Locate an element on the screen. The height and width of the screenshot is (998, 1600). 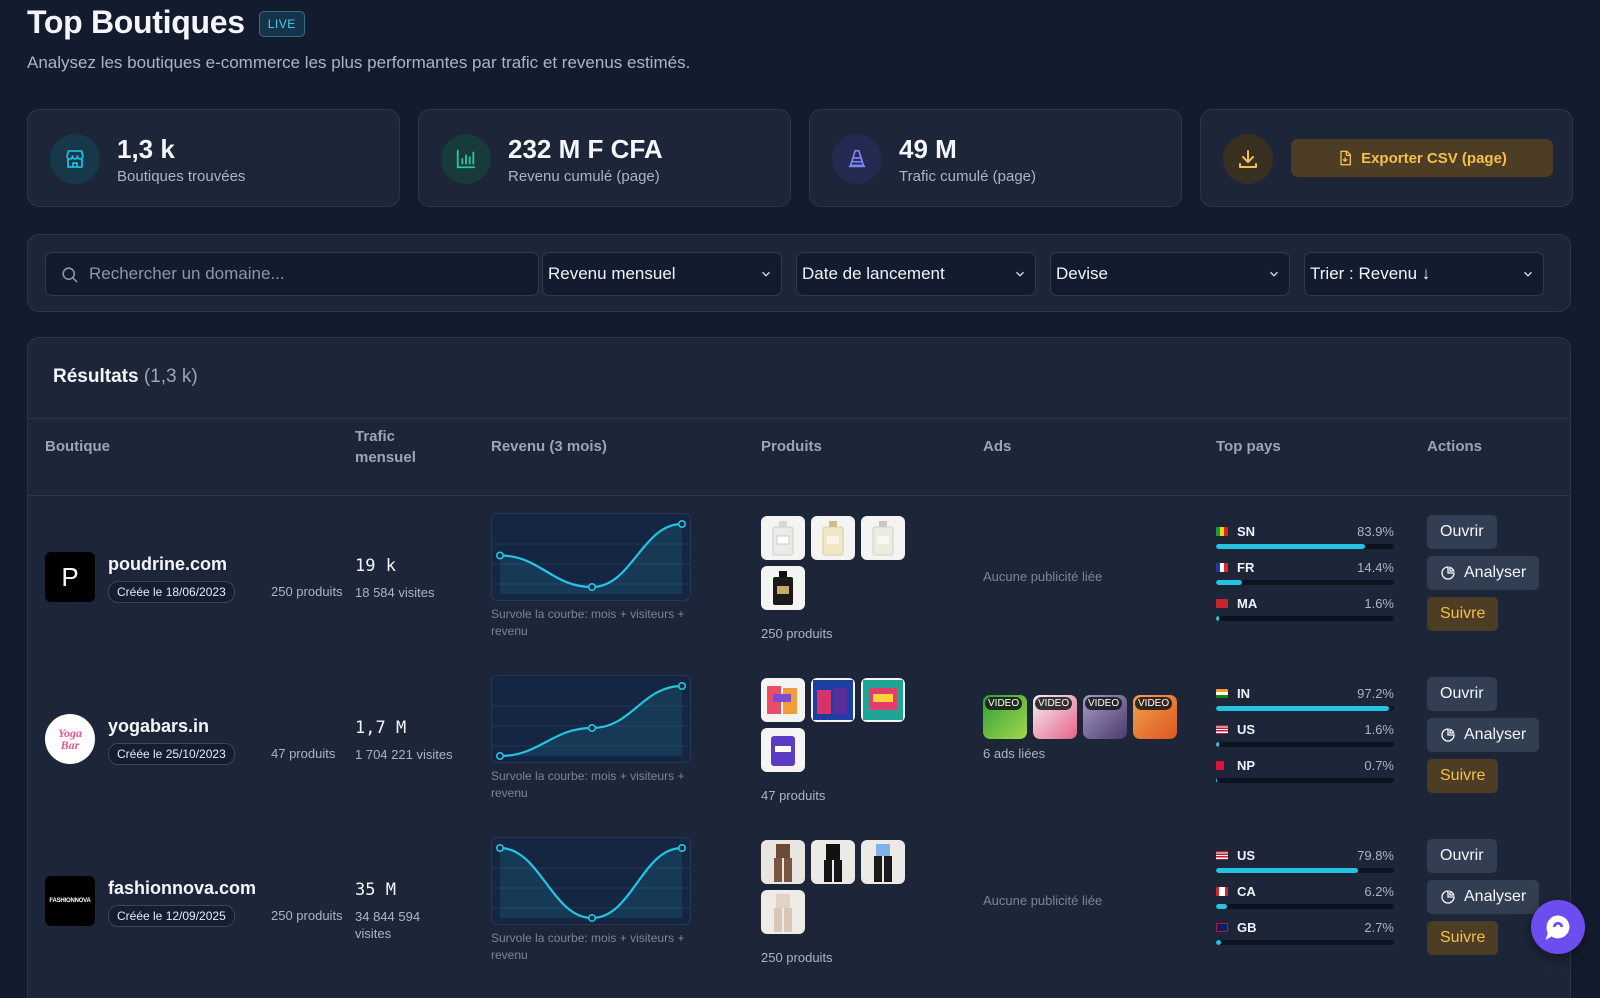
currency-select: Devise is located at coordinates (1170, 274).